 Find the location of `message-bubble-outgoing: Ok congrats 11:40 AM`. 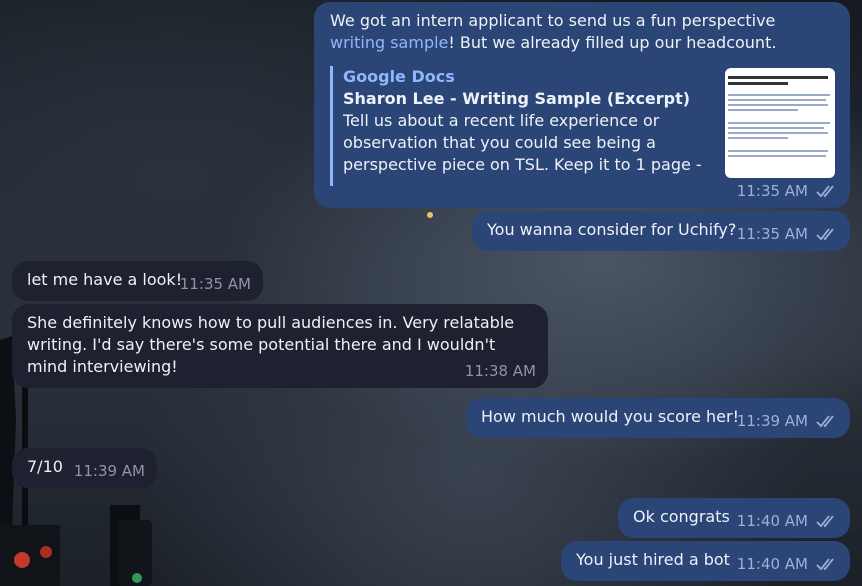

message-bubble-outgoing: Ok congrats 11:40 AM is located at coordinates (734, 518).